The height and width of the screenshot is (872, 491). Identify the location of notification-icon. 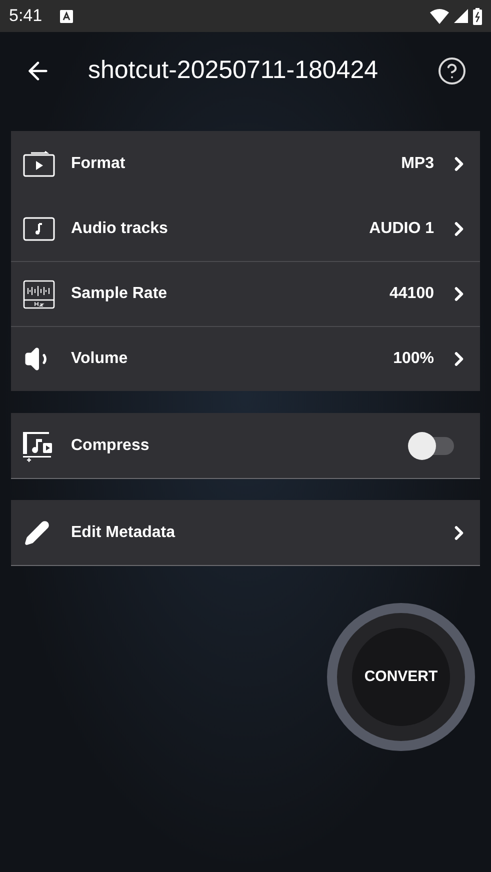
(67, 16).